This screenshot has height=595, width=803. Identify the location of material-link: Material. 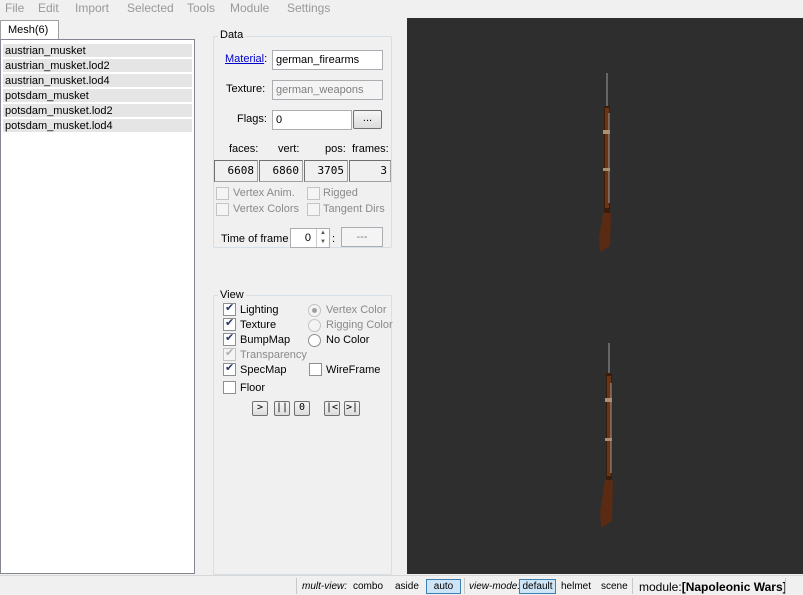
(244, 59).